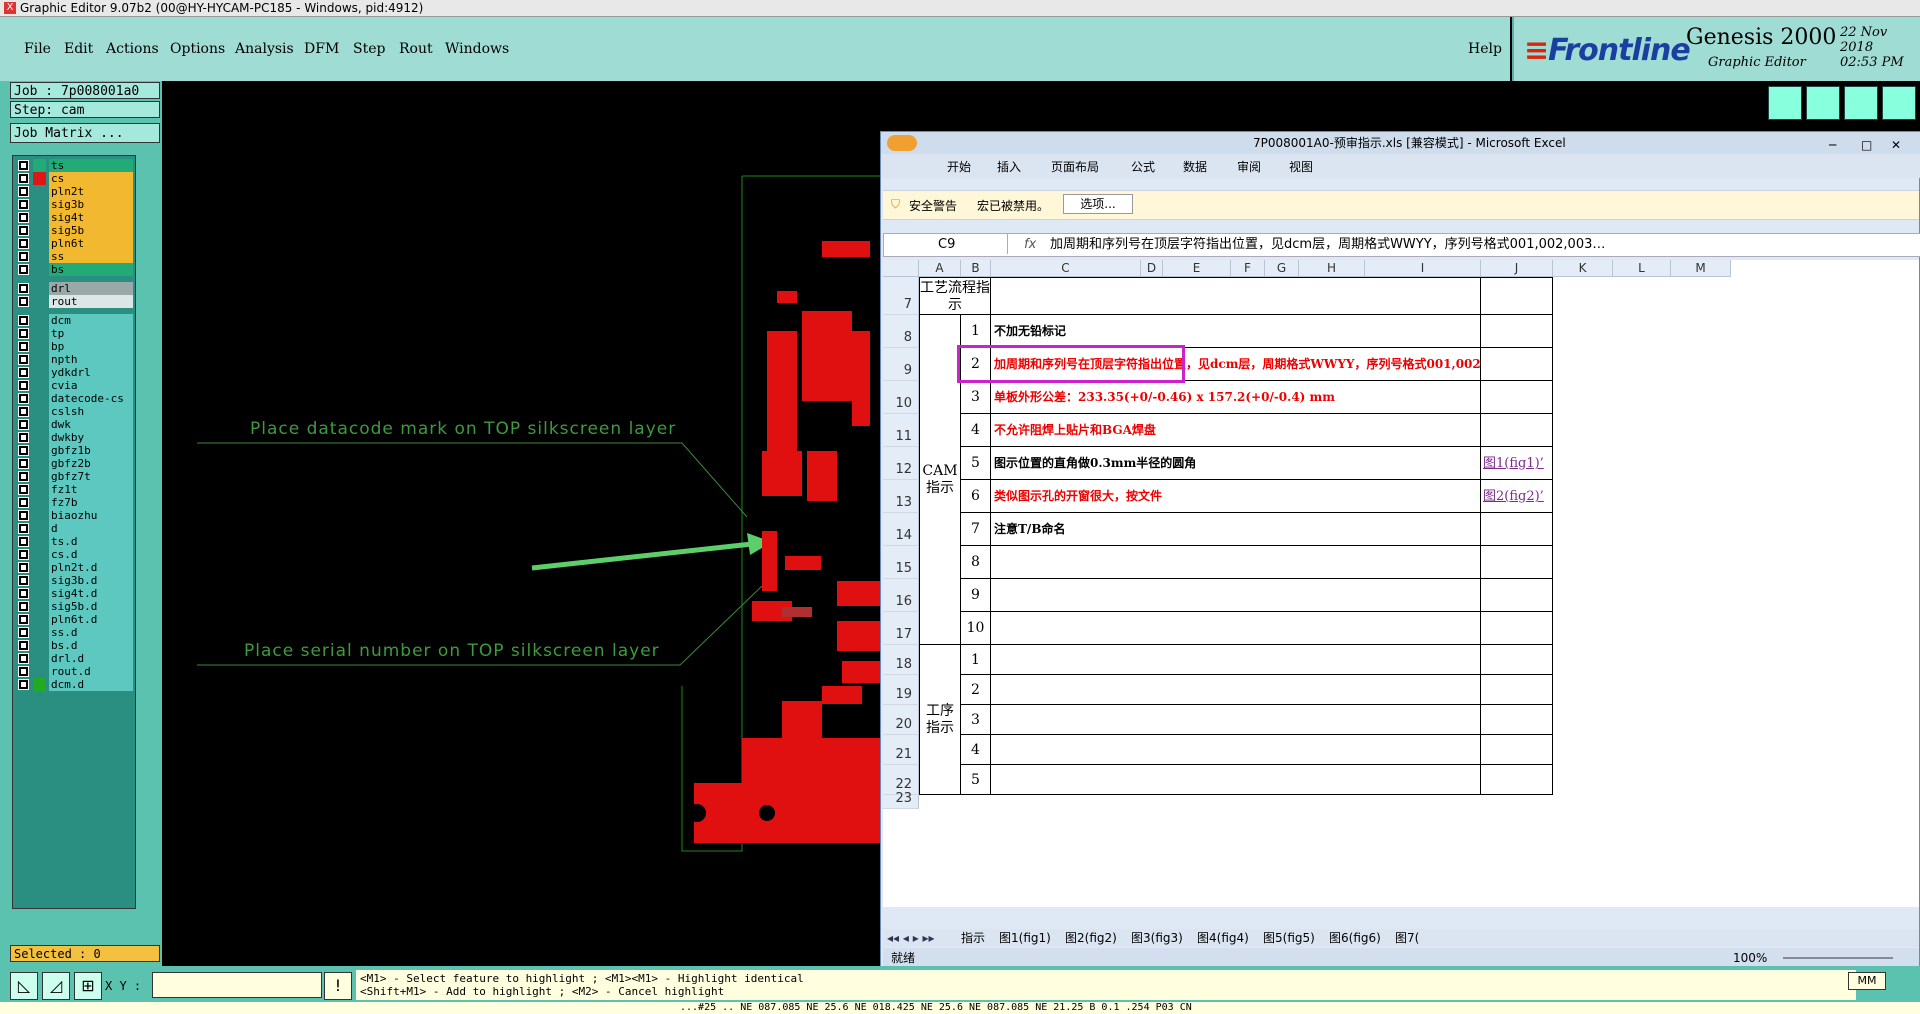 The image size is (1920, 1014). I want to click on sheet-tab: 图3(fig3), so click(1157, 938).